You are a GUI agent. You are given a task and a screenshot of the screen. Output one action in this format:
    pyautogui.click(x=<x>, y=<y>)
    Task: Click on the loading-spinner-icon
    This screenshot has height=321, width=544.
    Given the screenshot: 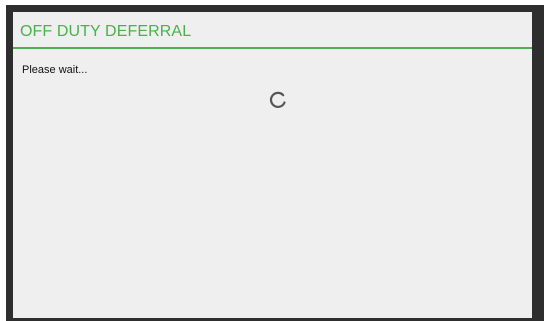 What is the action you would take?
    pyautogui.click(x=278, y=100)
    